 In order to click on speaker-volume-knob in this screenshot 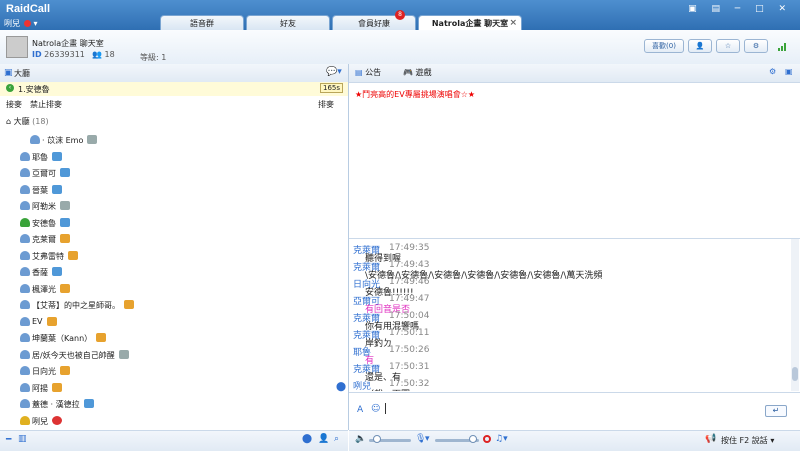, I will do `click(377, 439)`.